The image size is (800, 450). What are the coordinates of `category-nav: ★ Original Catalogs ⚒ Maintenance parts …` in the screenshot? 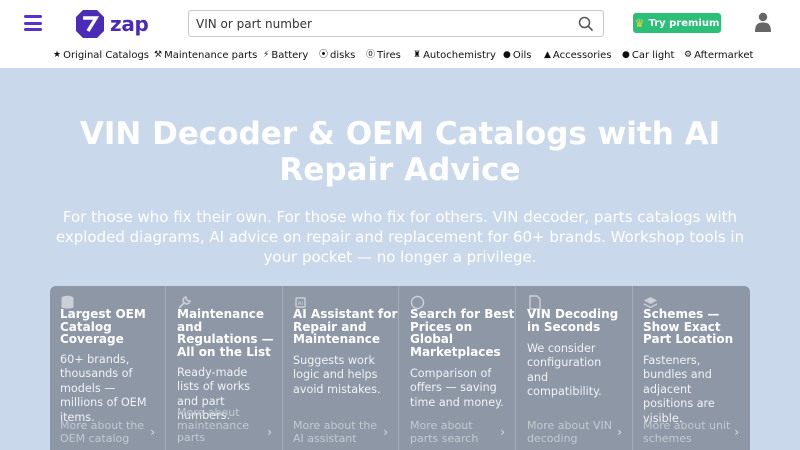 It's located at (400, 57).